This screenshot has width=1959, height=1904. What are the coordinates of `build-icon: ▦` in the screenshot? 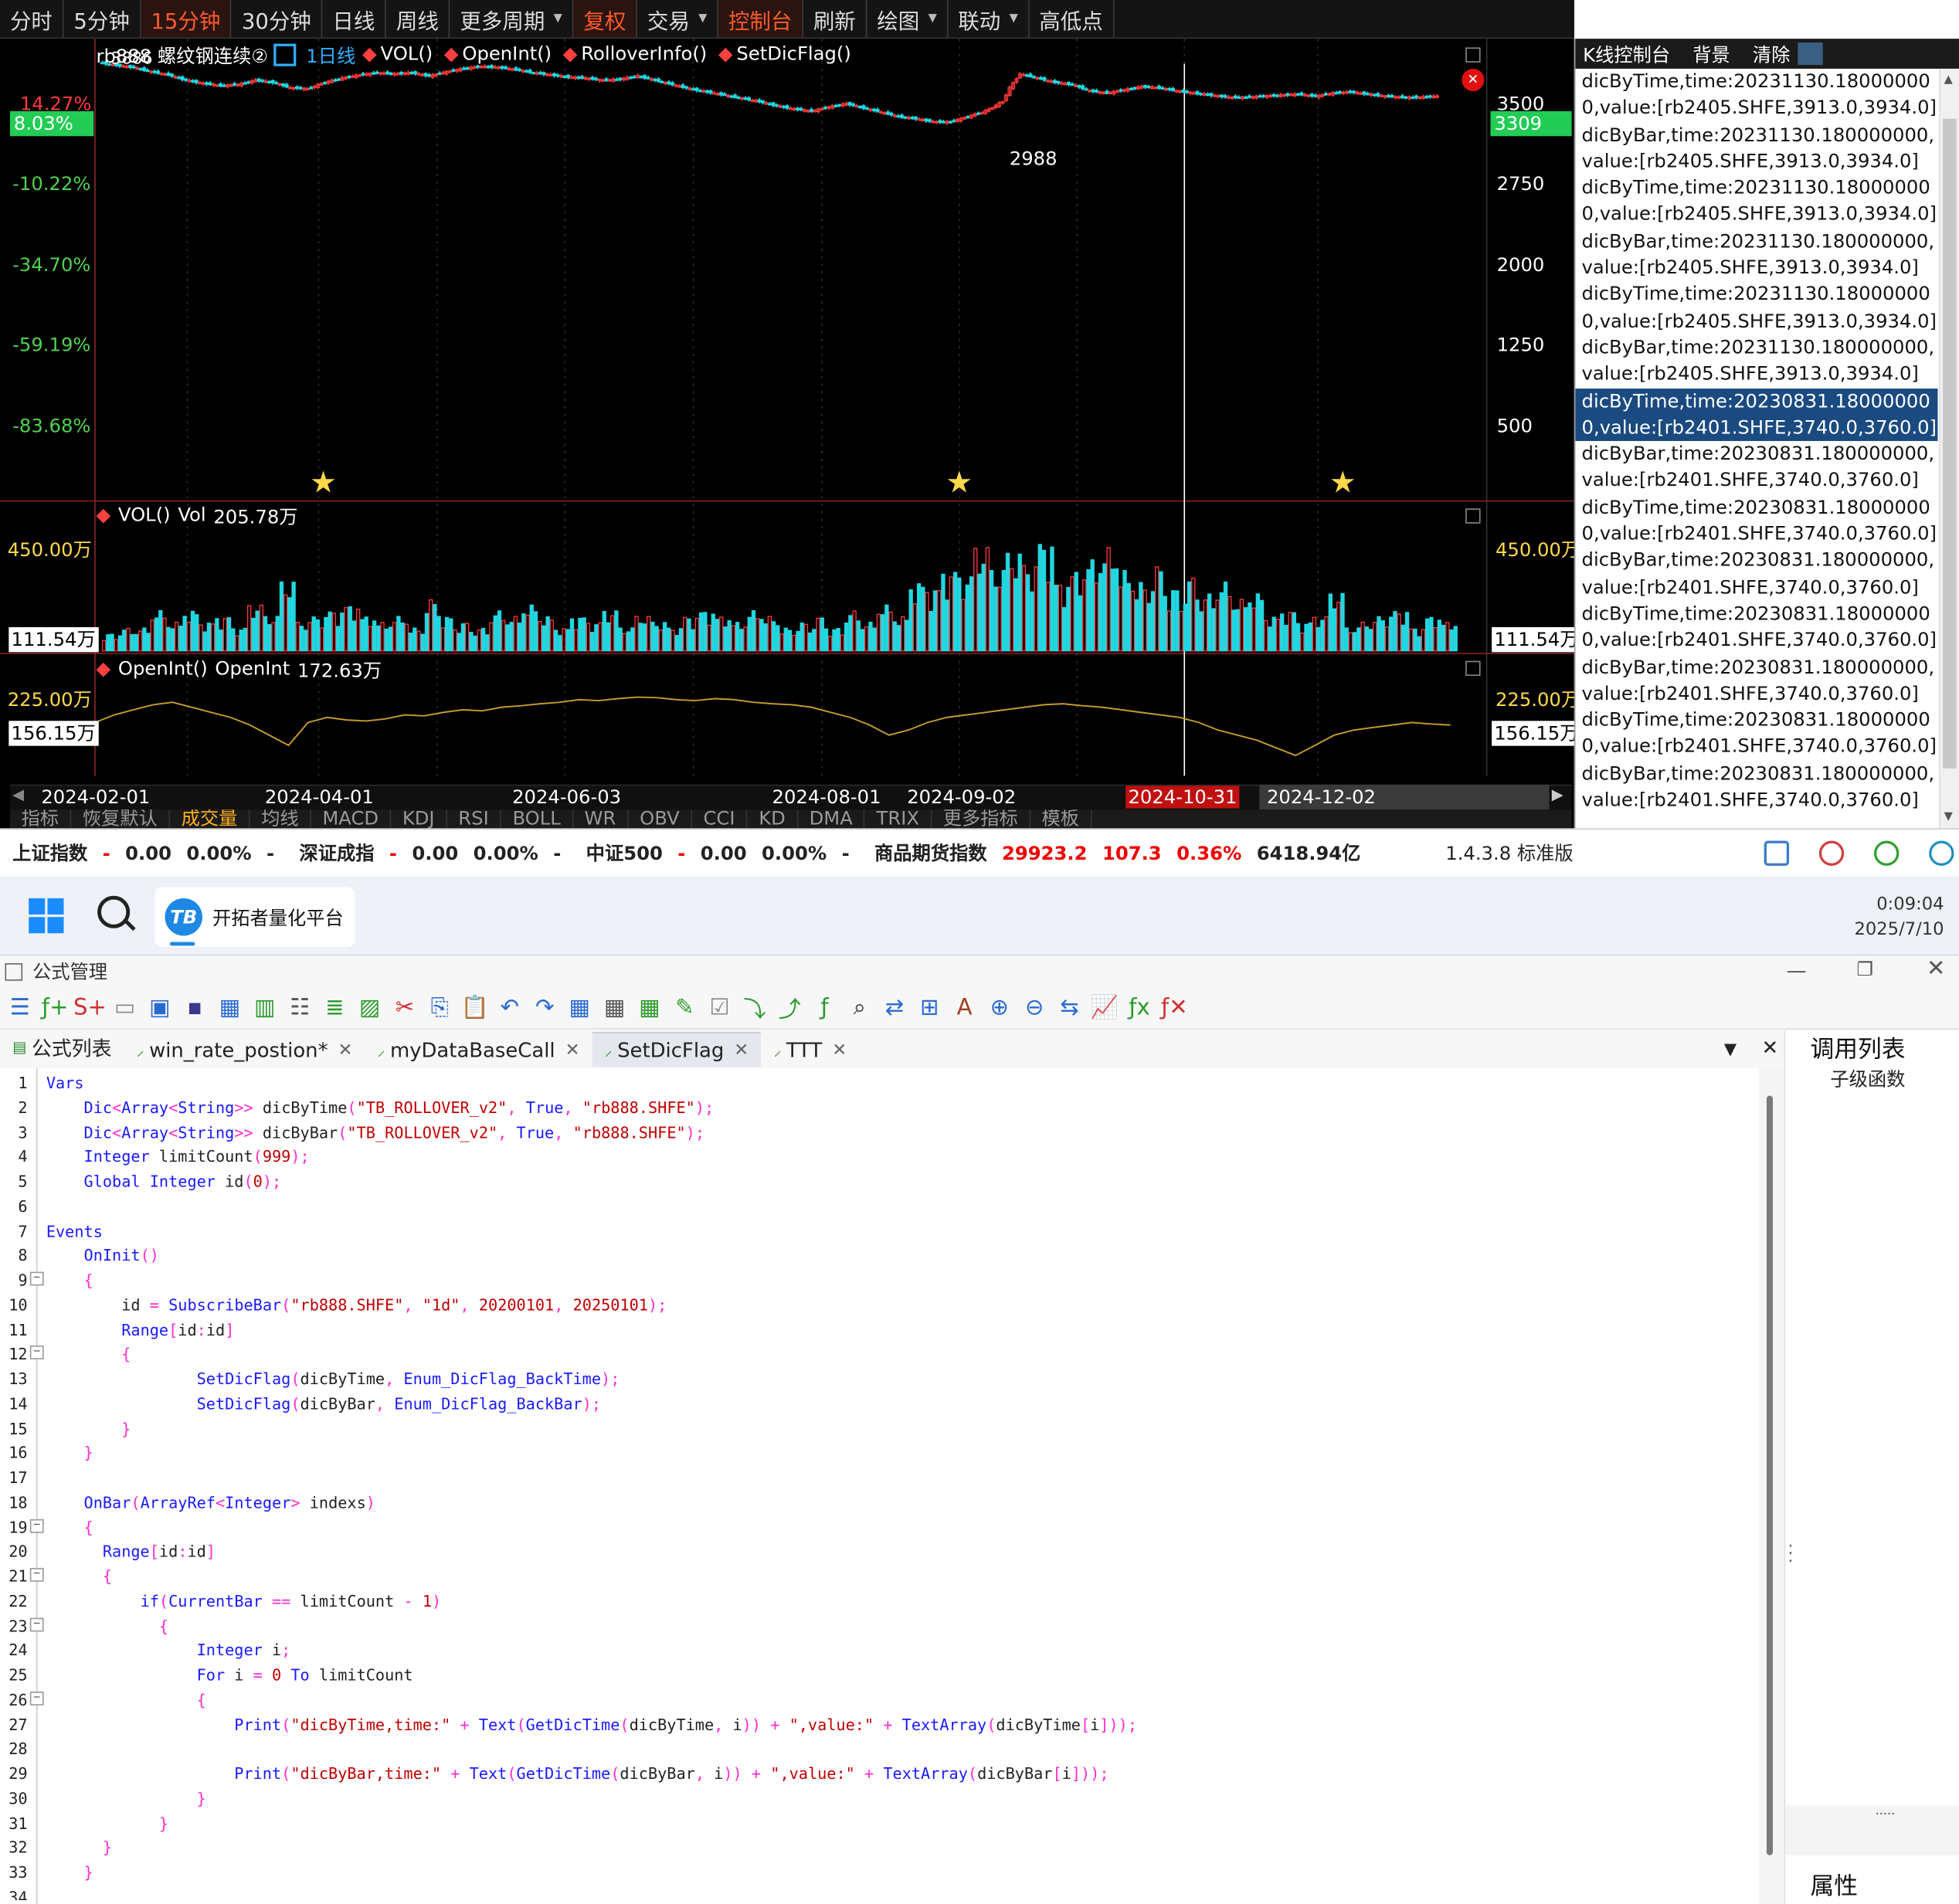 It's located at (650, 1008).